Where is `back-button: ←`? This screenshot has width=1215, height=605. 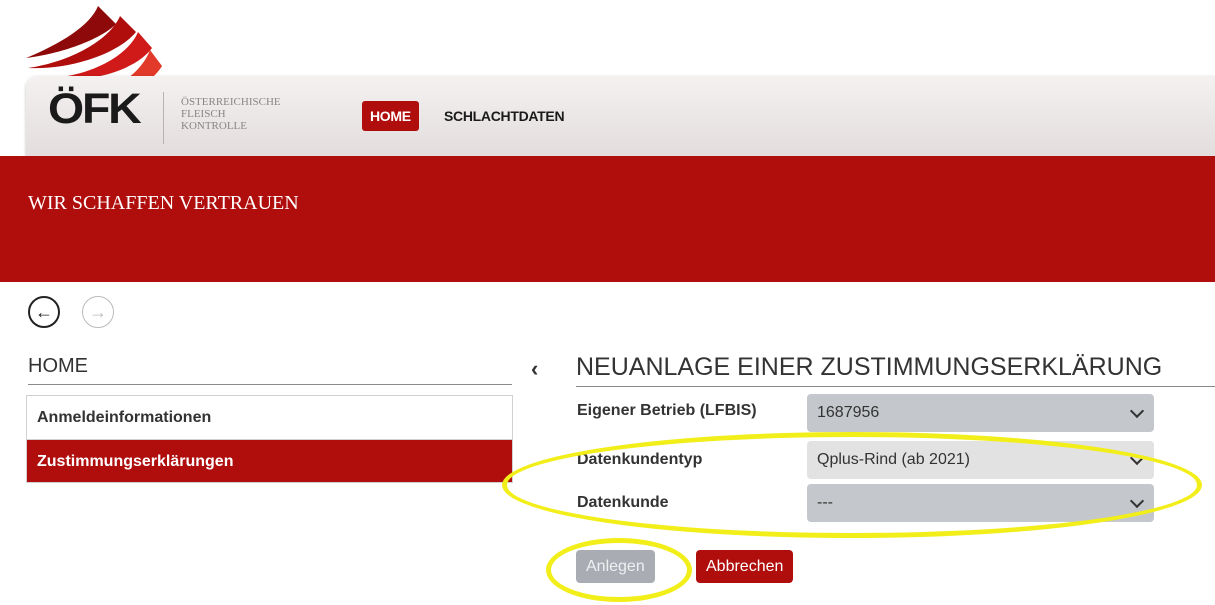 back-button: ← is located at coordinates (44, 312).